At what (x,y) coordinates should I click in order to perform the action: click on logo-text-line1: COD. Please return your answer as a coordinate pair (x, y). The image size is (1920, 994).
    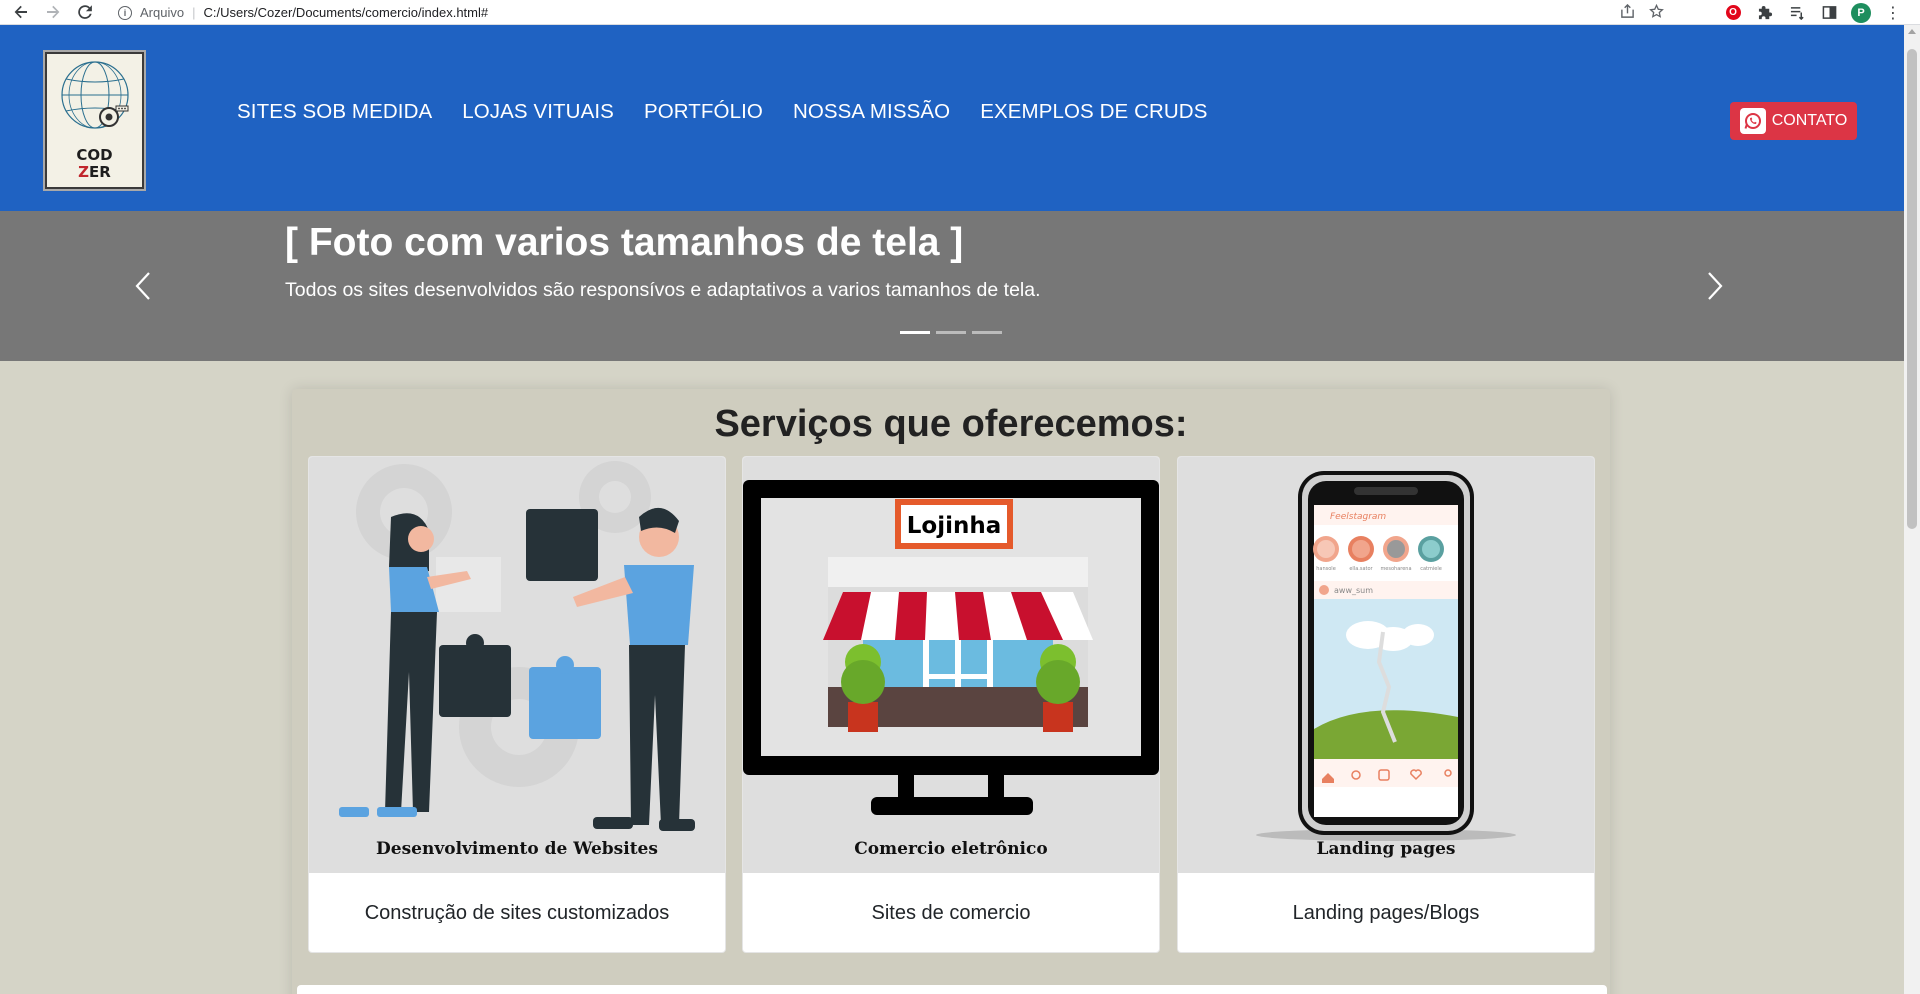
    Looking at the image, I should click on (94, 155).